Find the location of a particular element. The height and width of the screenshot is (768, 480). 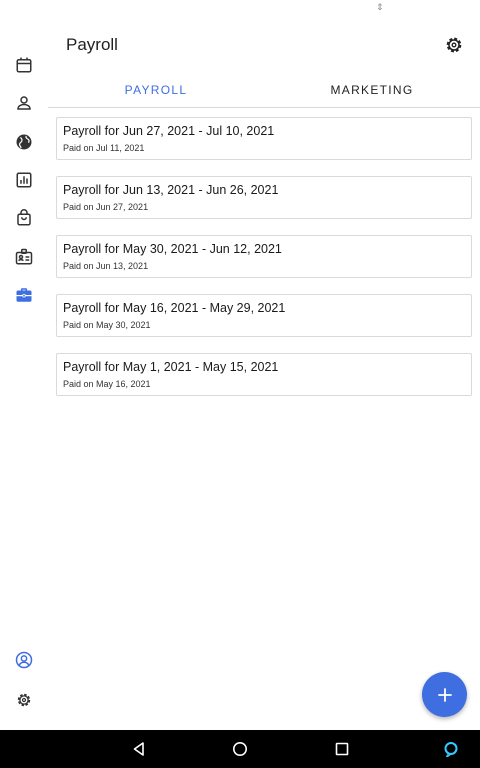

tab-marketing: MARKETING is located at coordinates (372, 91).